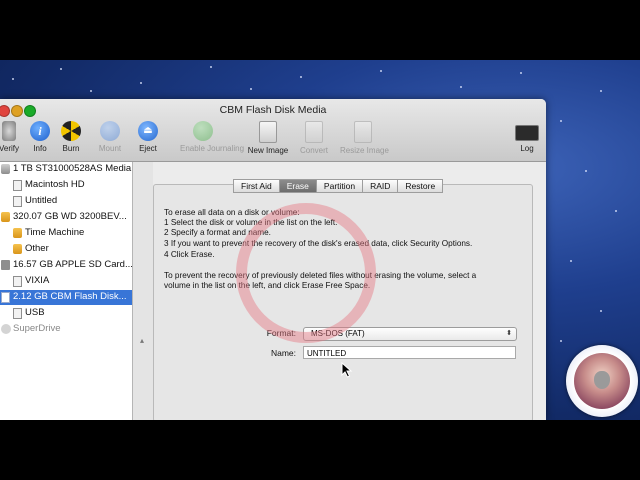 Image resolution: width=640 pixels, height=480 pixels. I want to click on convert-button: Convert, so click(314, 139).